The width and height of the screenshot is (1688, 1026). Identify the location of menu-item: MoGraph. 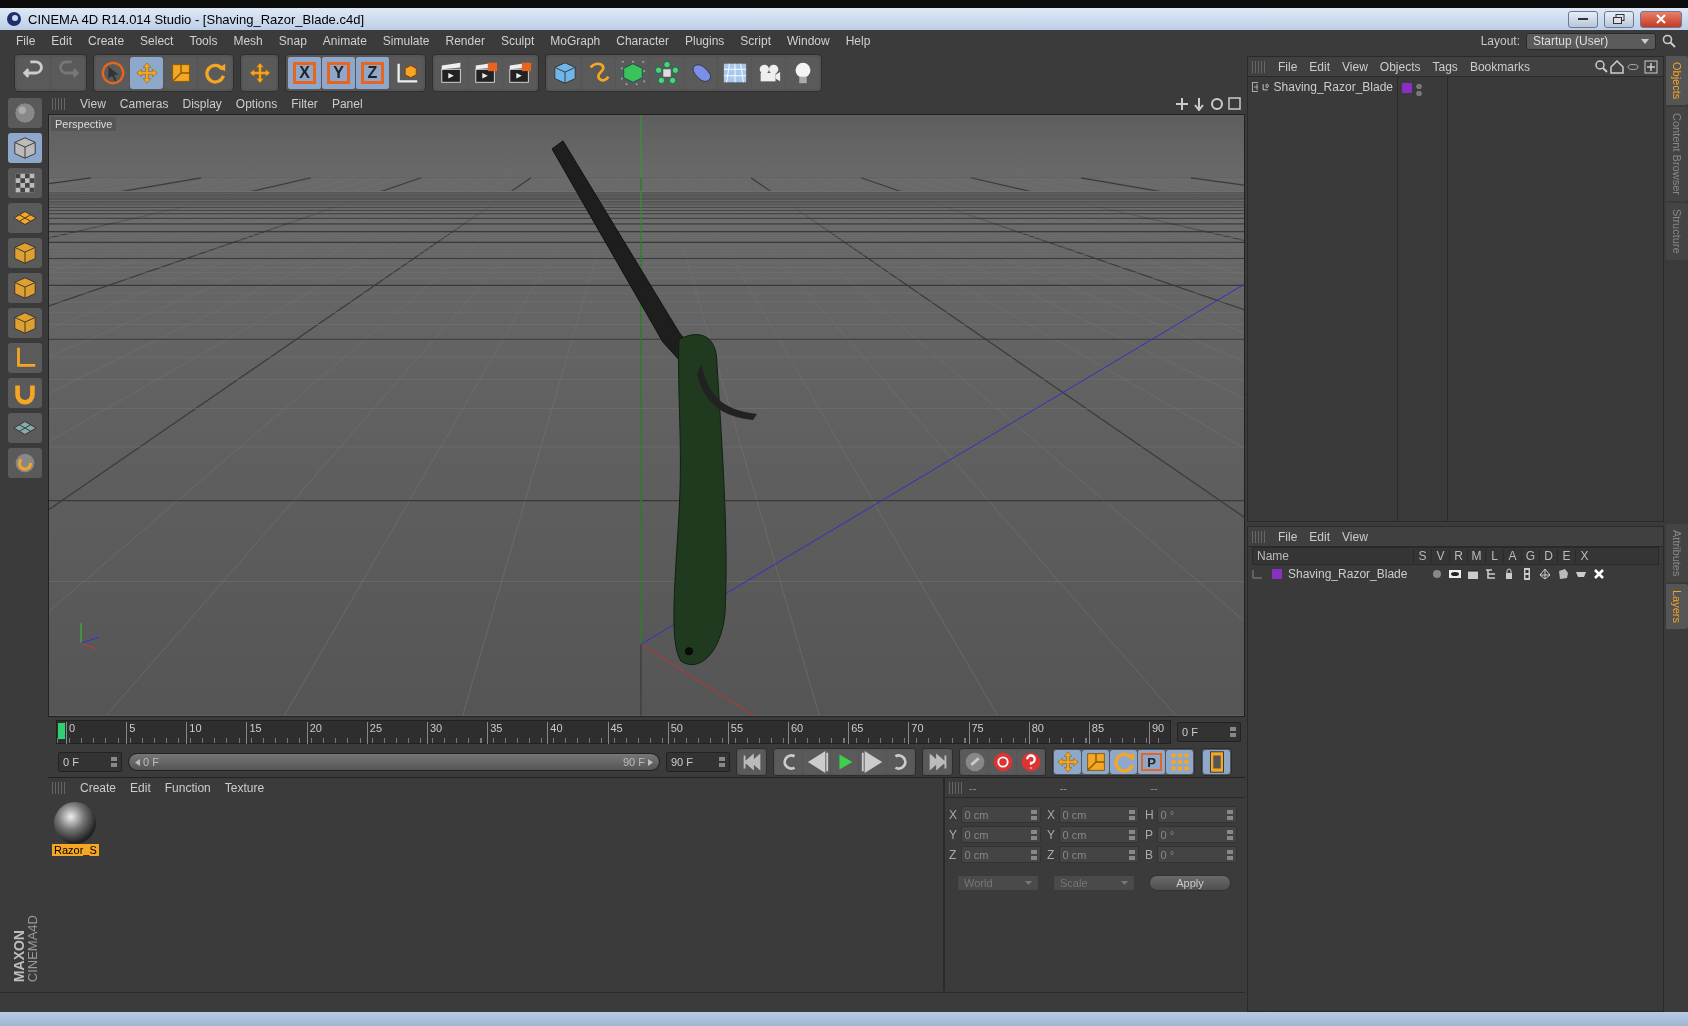
(575, 41).